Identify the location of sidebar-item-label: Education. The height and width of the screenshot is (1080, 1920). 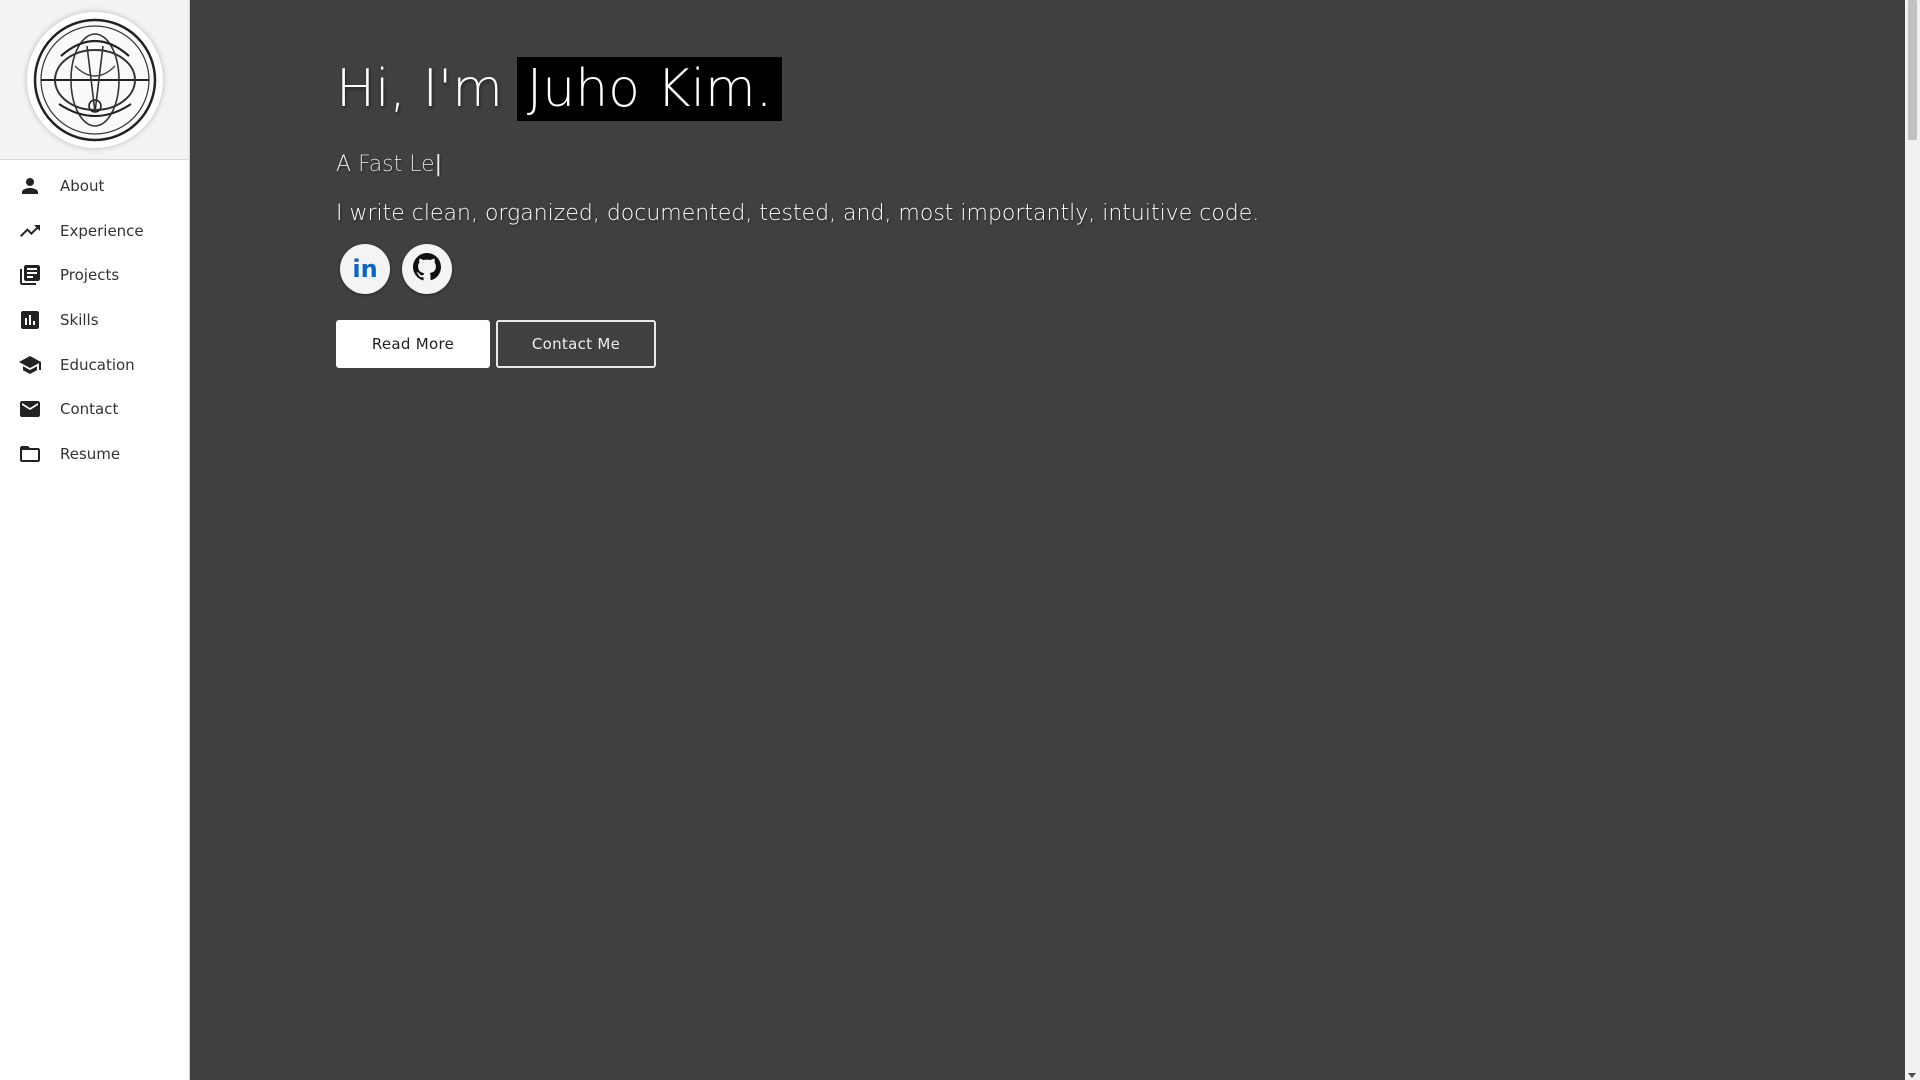
(97, 364).